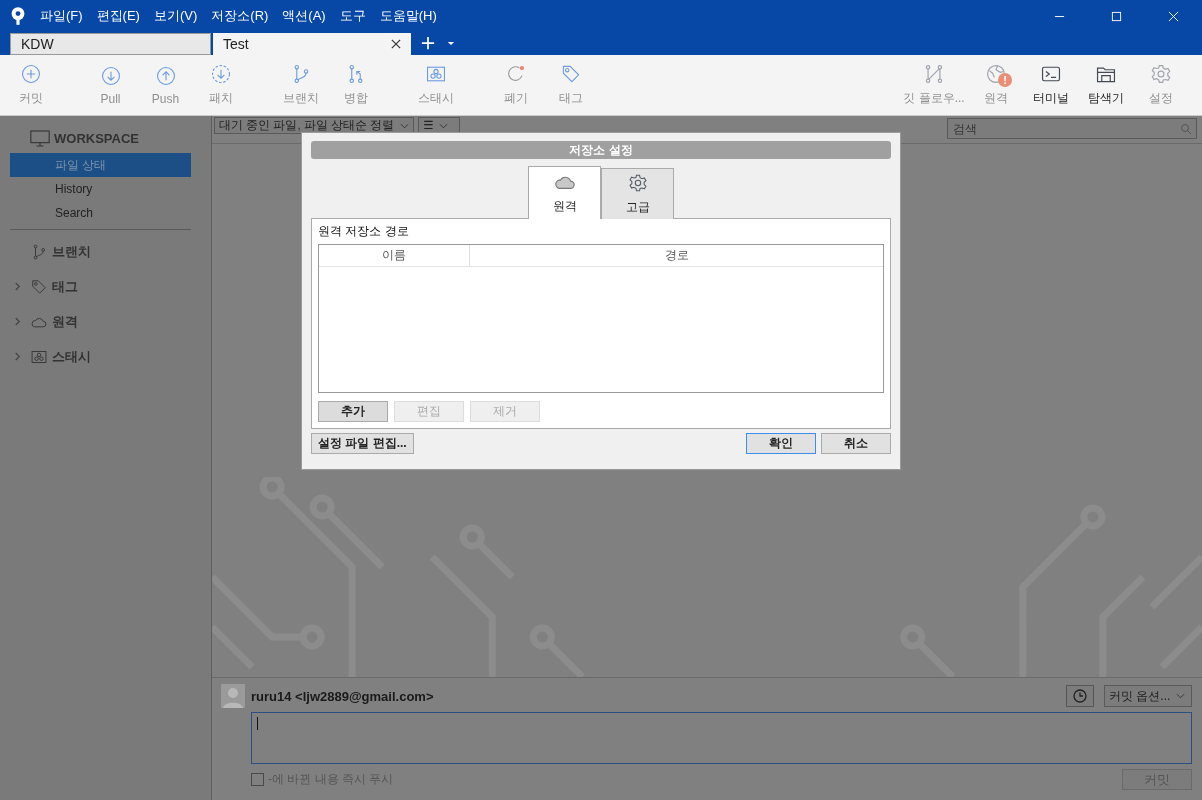  Describe the element at coordinates (1116, 16) in the screenshot. I see `maximize-icon` at that location.